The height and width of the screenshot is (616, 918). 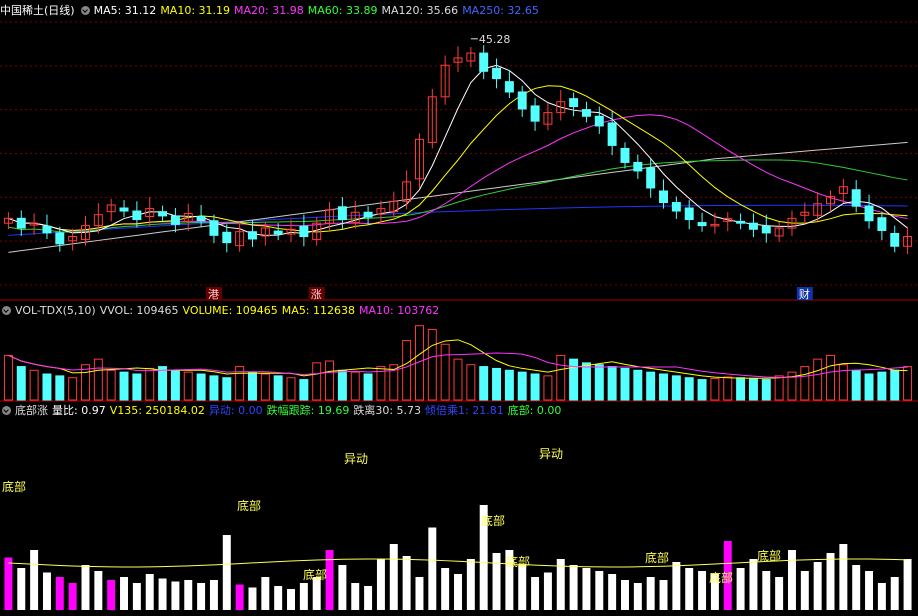 I want to click on ind-name: 底部涨, so click(x=31, y=410).